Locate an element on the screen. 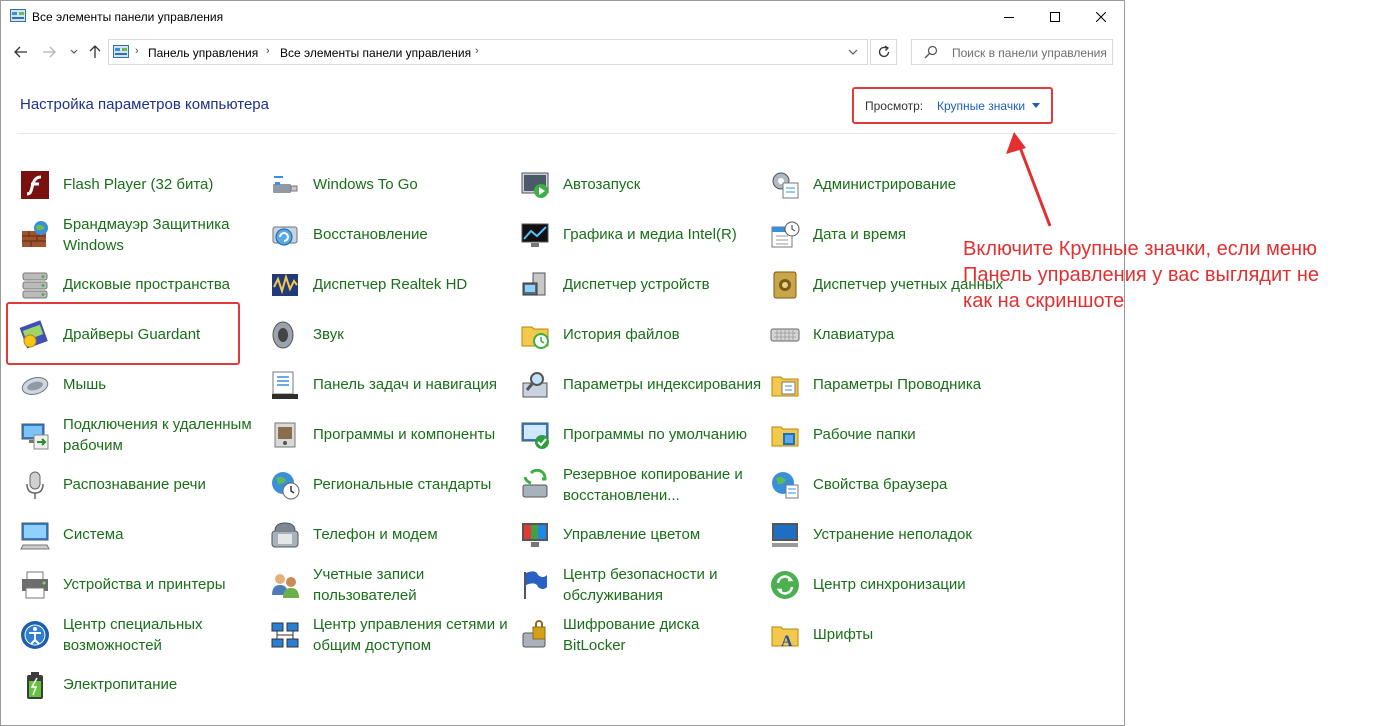 Image resolution: width=1376 pixels, height=726 pixels. control-panel-item: Система is located at coordinates (144, 534).